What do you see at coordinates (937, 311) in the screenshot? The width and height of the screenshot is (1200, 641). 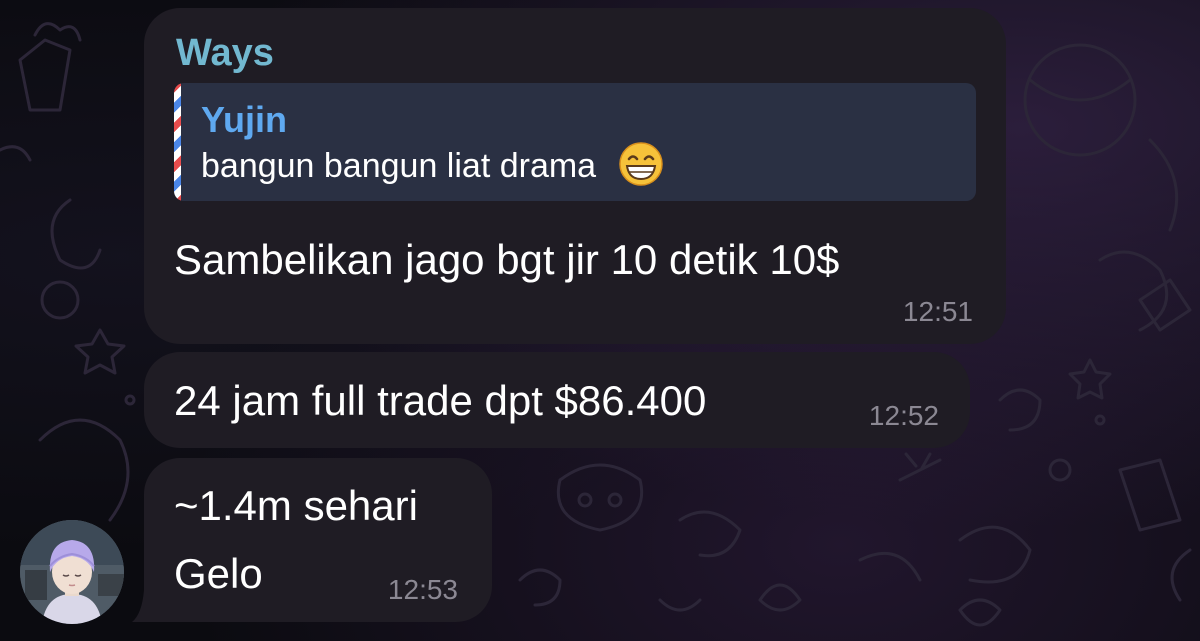 I see `message-time: 12:51` at bounding box center [937, 311].